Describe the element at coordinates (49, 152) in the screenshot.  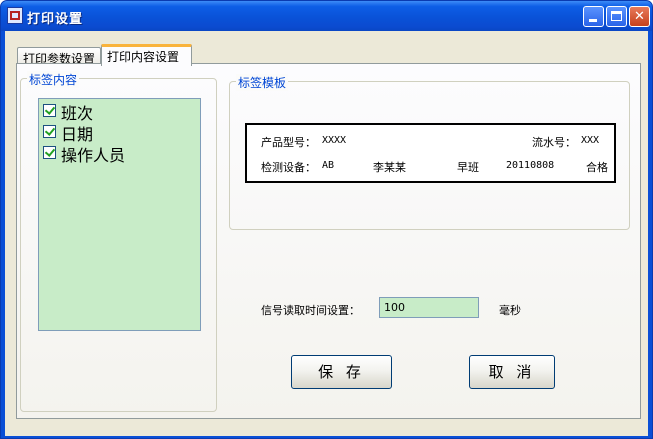
I see `checkbox-operator` at that location.